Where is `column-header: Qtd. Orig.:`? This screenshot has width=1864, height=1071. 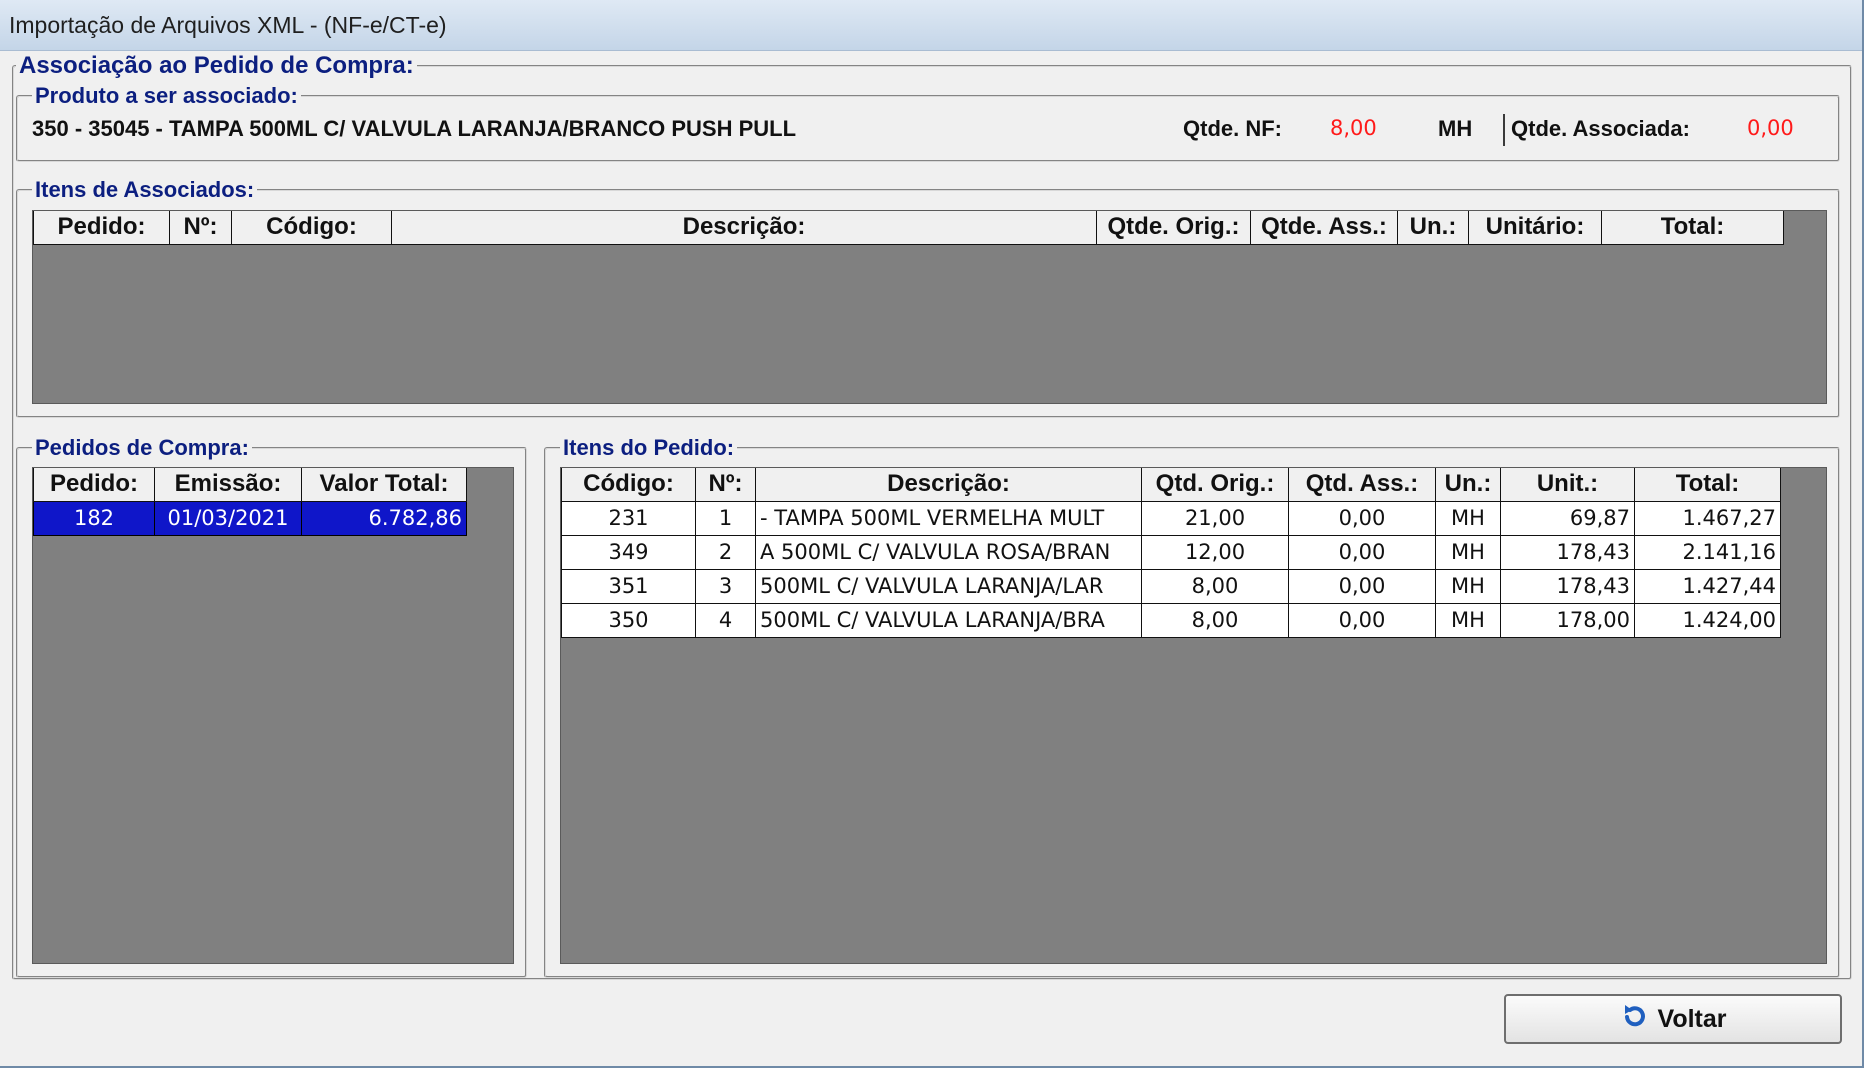
column-header: Qtd. Orig.: is located at coordinates (1215, 485).